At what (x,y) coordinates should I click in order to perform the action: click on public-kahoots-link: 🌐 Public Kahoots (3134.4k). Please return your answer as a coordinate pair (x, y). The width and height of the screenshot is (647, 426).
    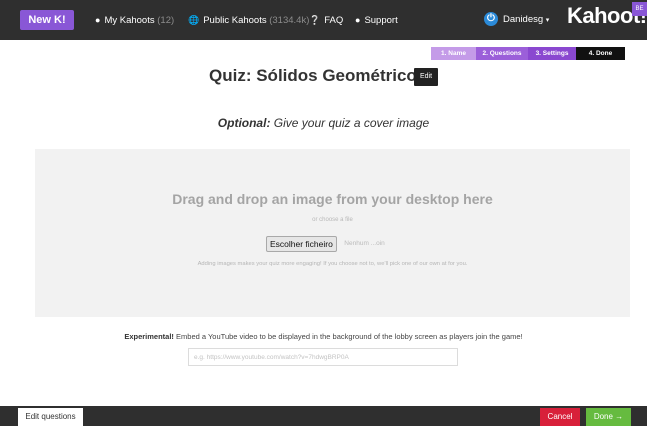
    Looking at the image, I should click on (248, 20).